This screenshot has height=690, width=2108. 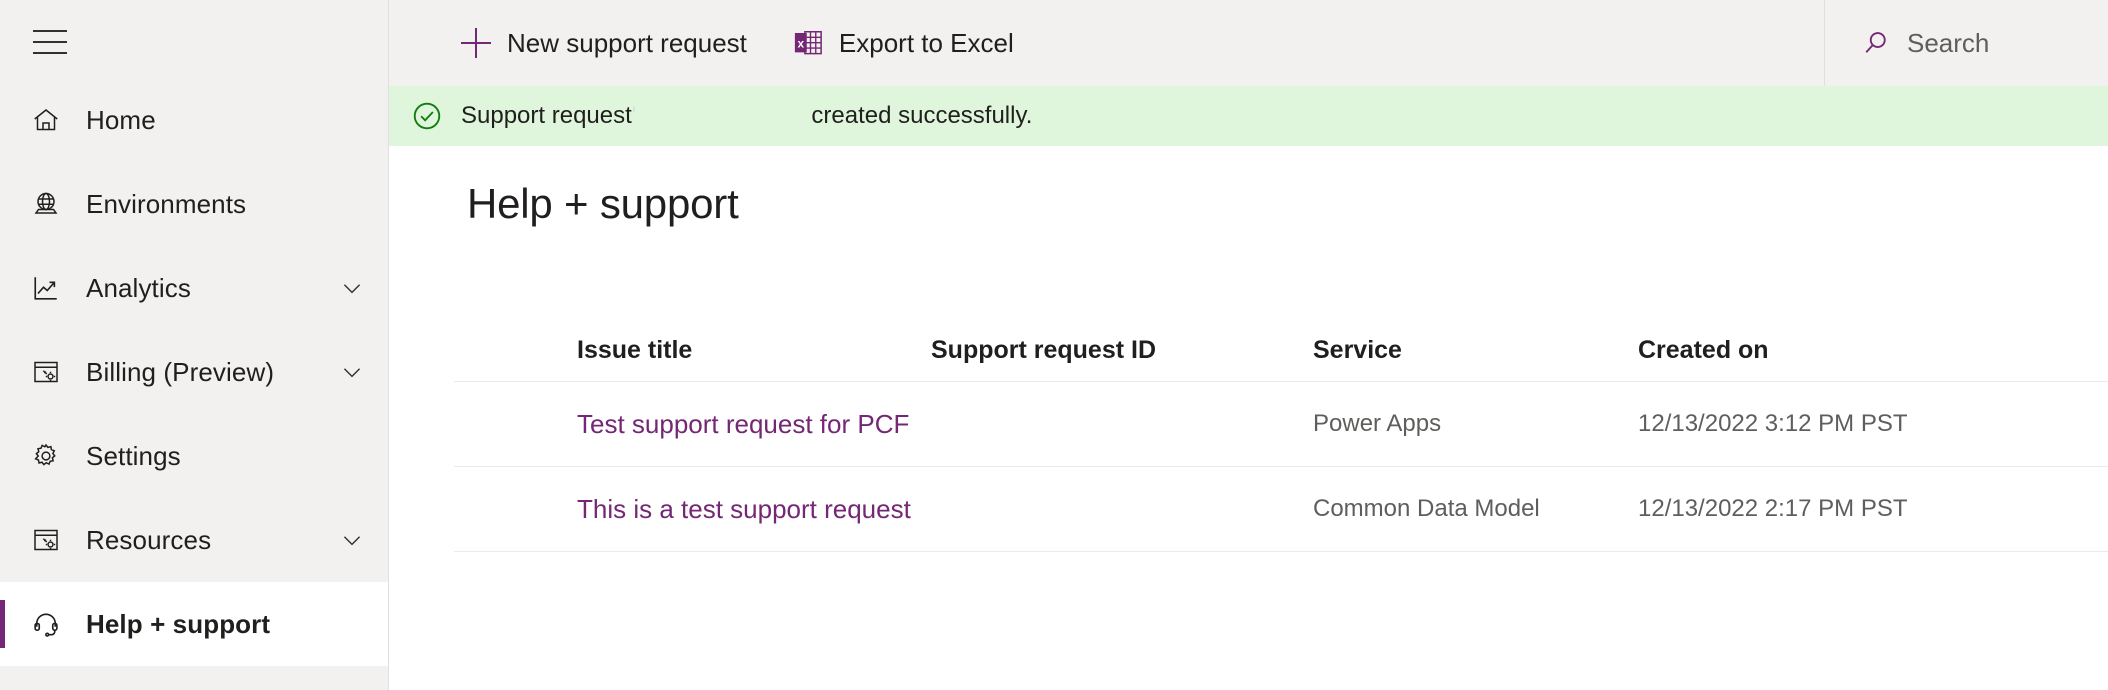 I want to click on new-support-request-button: New support request, so click(x=604, y=43).